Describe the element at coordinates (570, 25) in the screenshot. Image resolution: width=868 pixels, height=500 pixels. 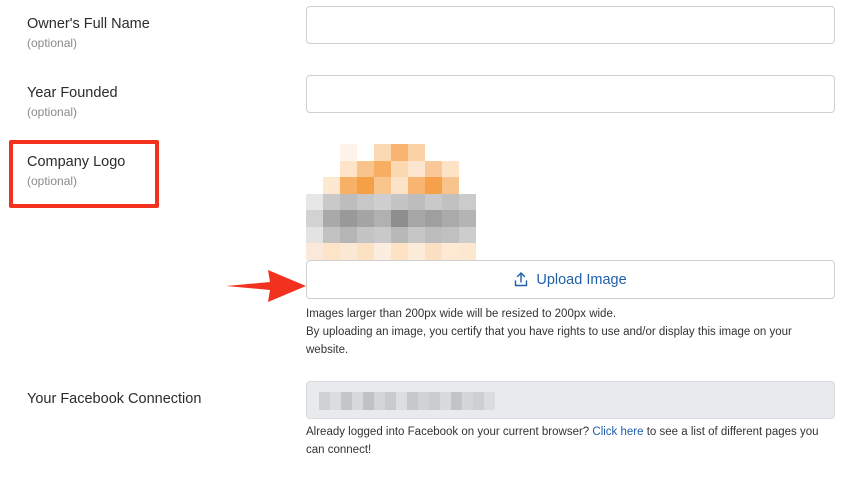
I see `owner-name-input` at that location.